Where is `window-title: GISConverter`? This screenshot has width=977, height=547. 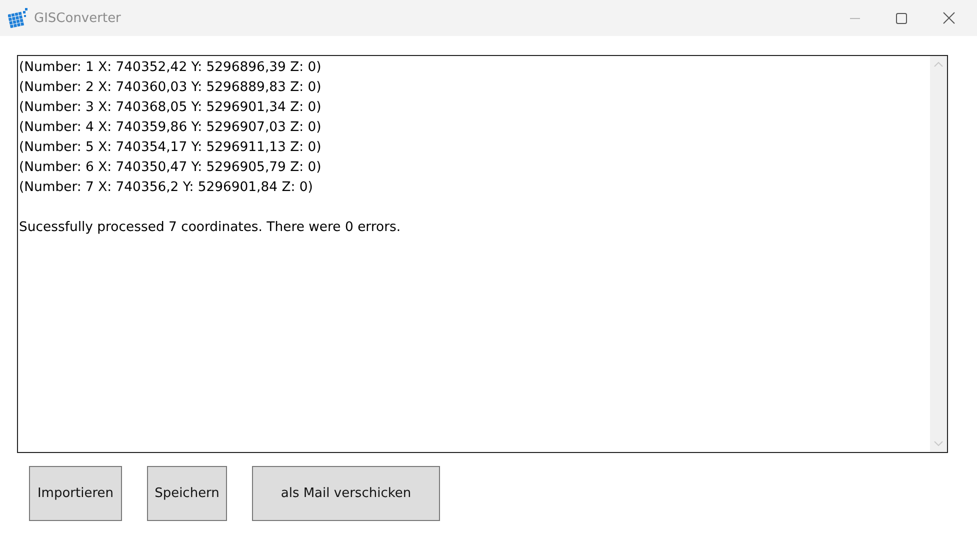
window-title: GISConverter is located at coordinates (77, 18).